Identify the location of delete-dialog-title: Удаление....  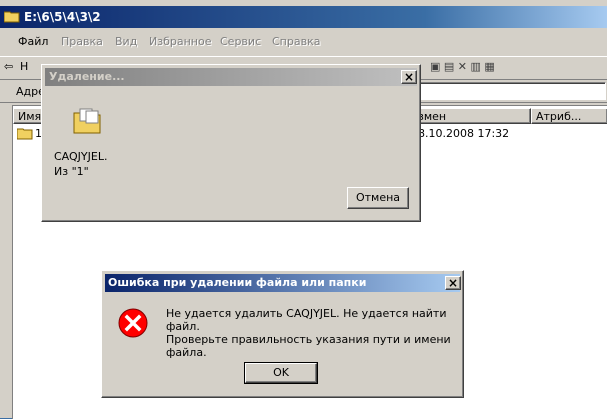
(87, 76).